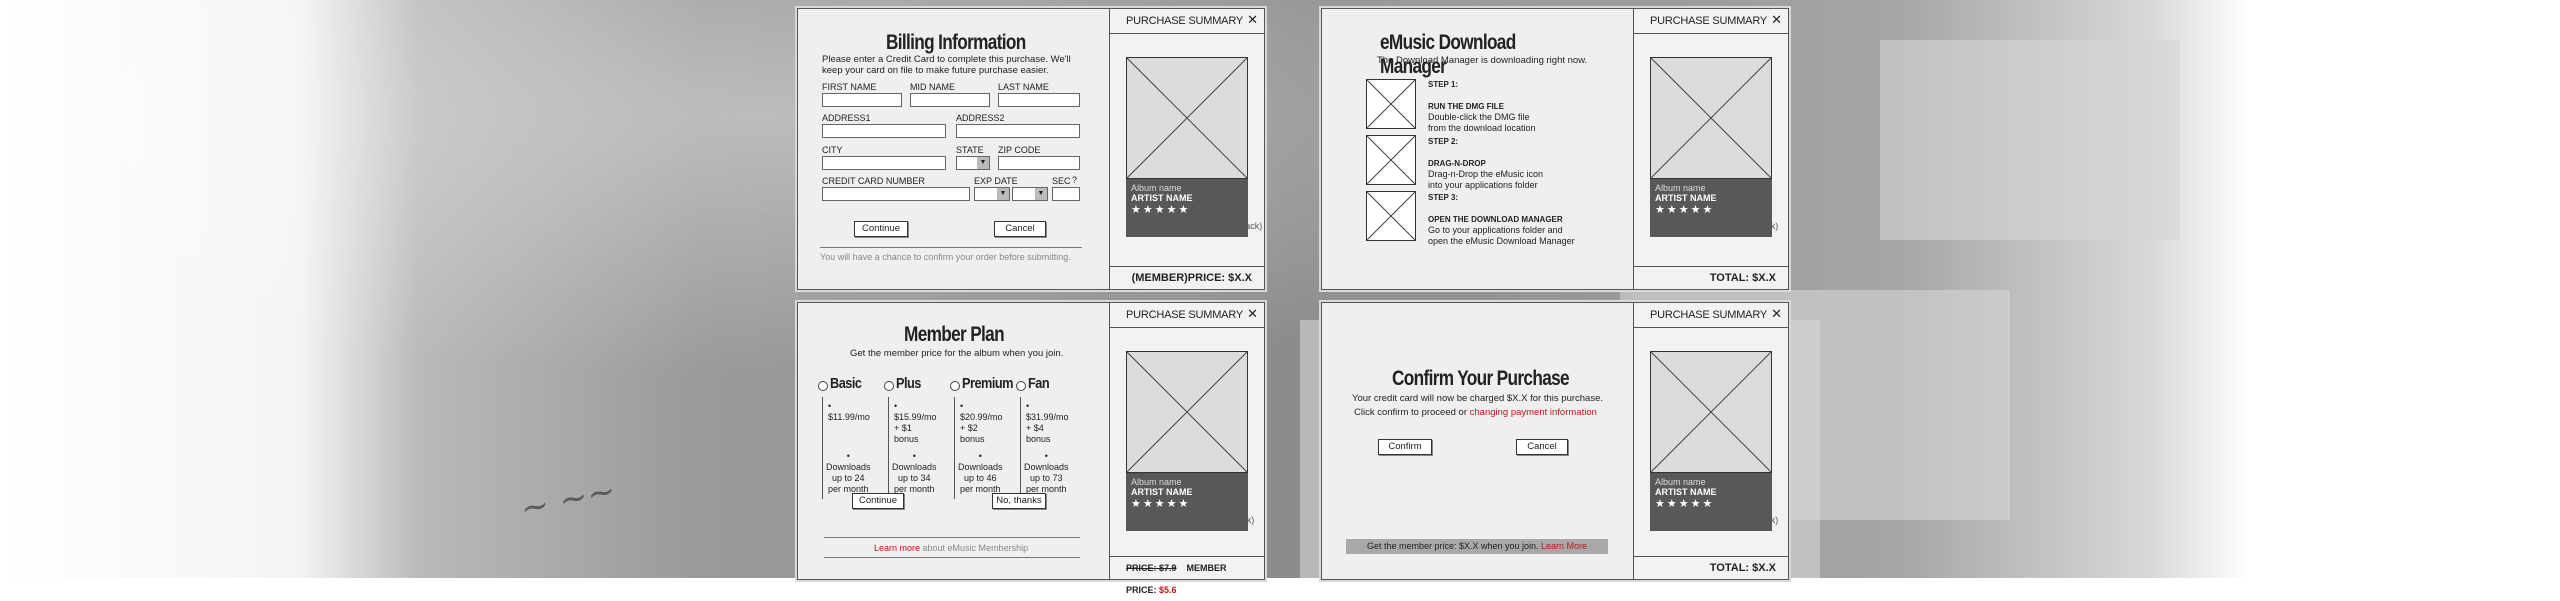  Describe the element at coordinates (1023, 87) in the screenshot. I see `last-name-label: LAST NAME` at that location.